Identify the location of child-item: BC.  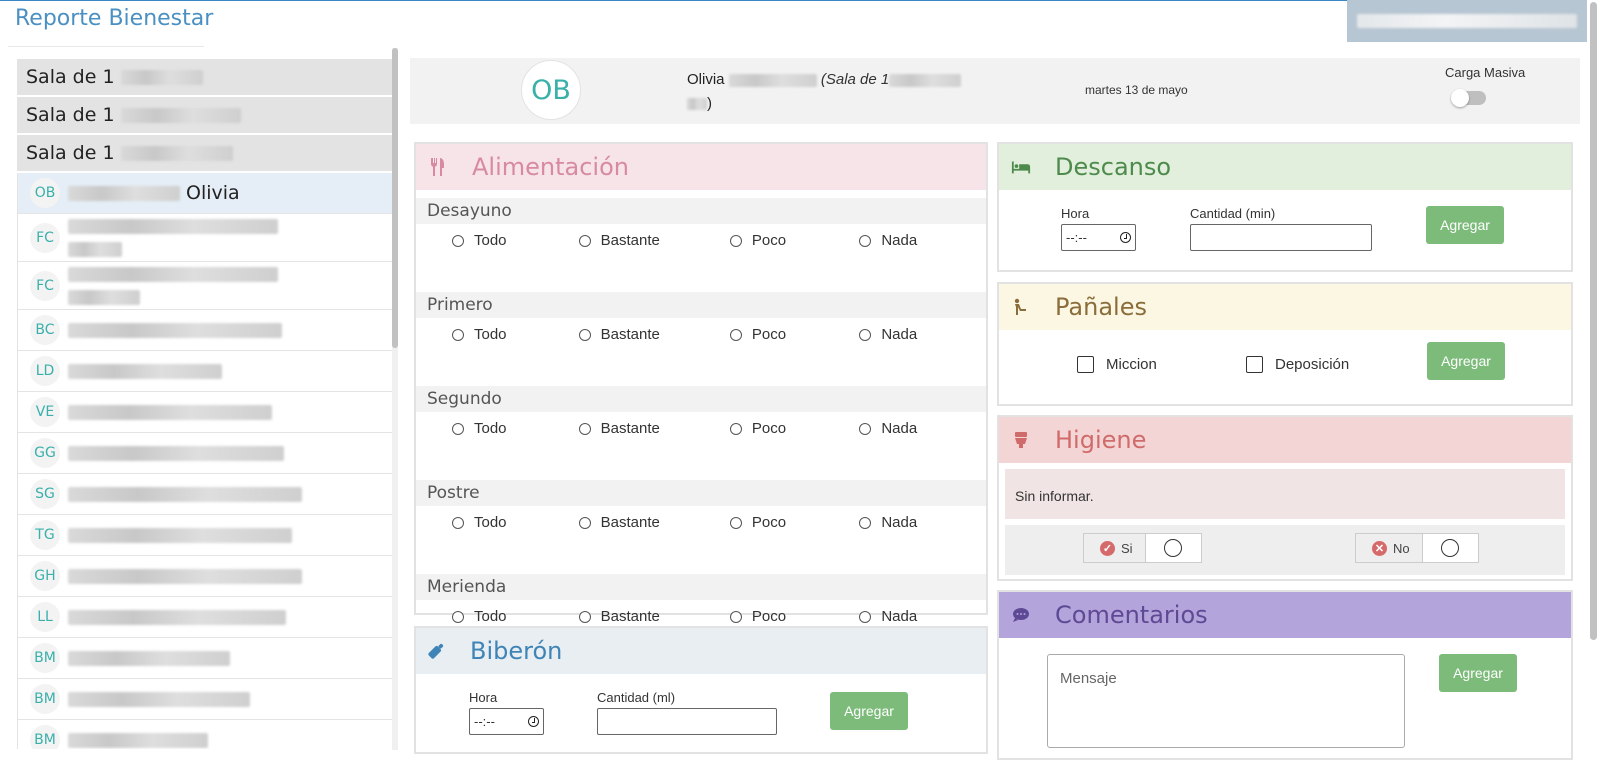
(205, 330).